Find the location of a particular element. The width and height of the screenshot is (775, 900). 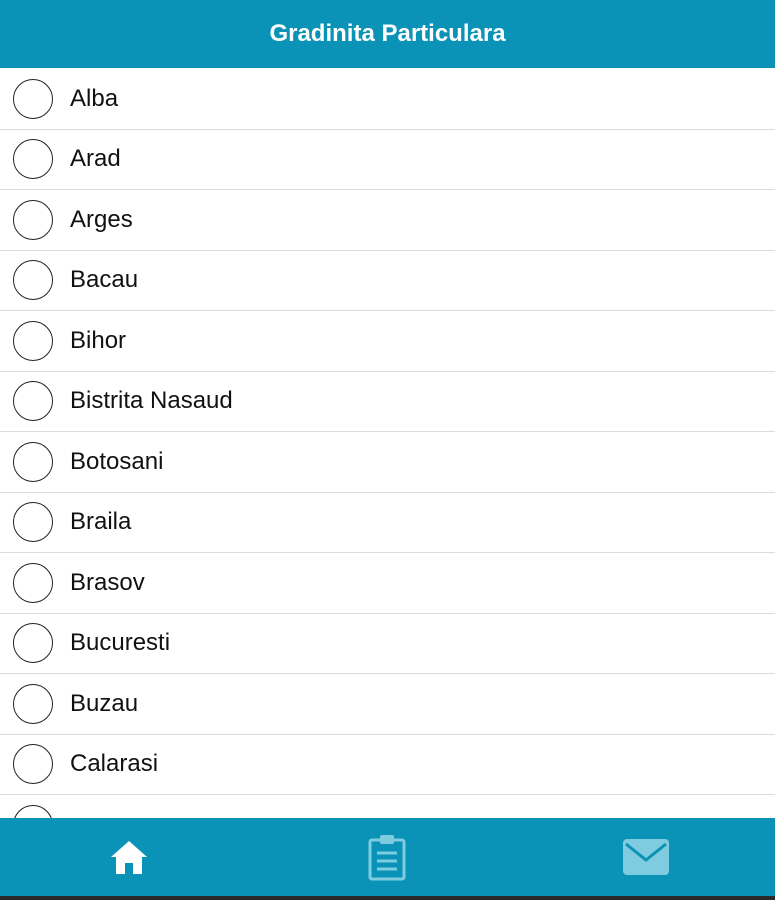

tab-home is located at coordinates (129, 857).